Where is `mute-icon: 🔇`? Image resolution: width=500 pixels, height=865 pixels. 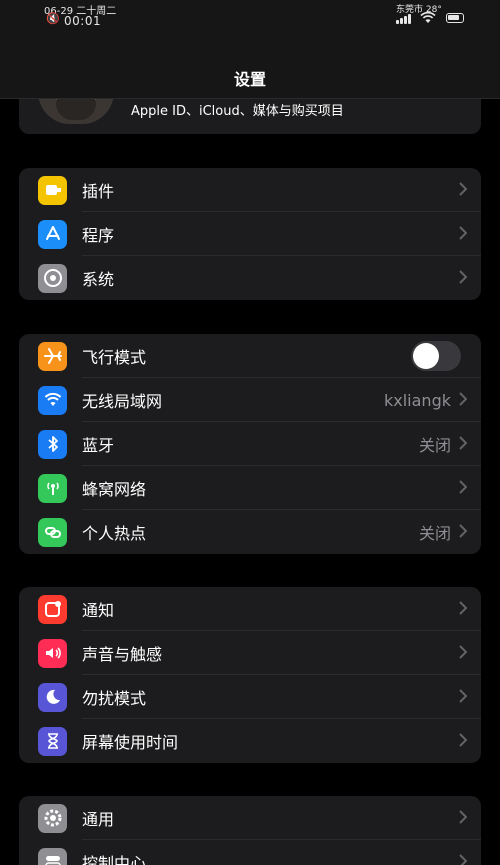 mute-icon: 🔇 is located at coordinates (53, 18).